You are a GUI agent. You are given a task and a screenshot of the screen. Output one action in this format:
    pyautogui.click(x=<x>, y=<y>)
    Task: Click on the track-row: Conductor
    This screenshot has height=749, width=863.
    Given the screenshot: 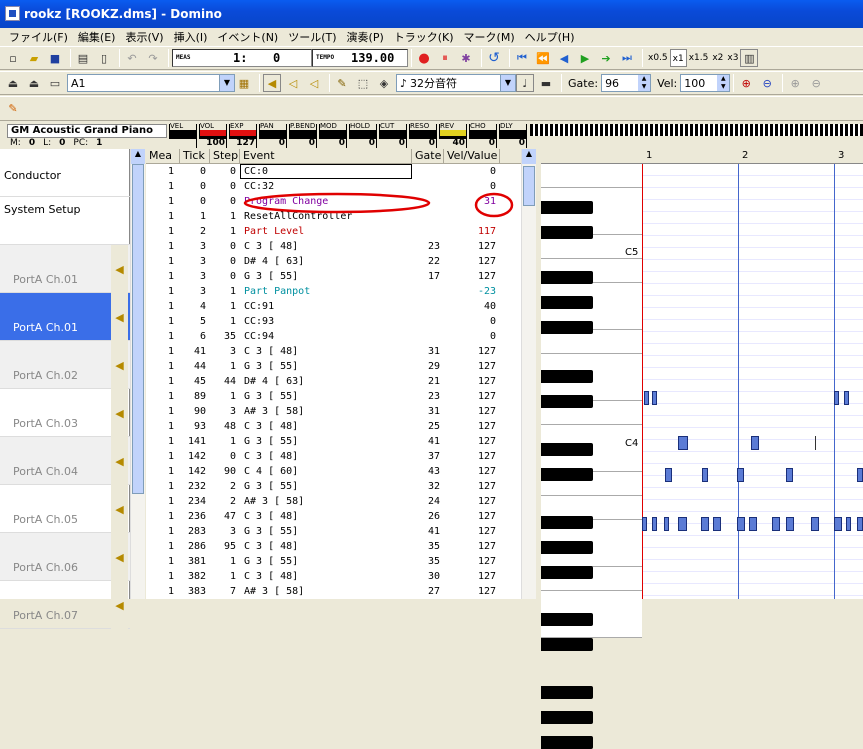 What is the action you would take?
    pyautogui.click(x=65, y=173)
    